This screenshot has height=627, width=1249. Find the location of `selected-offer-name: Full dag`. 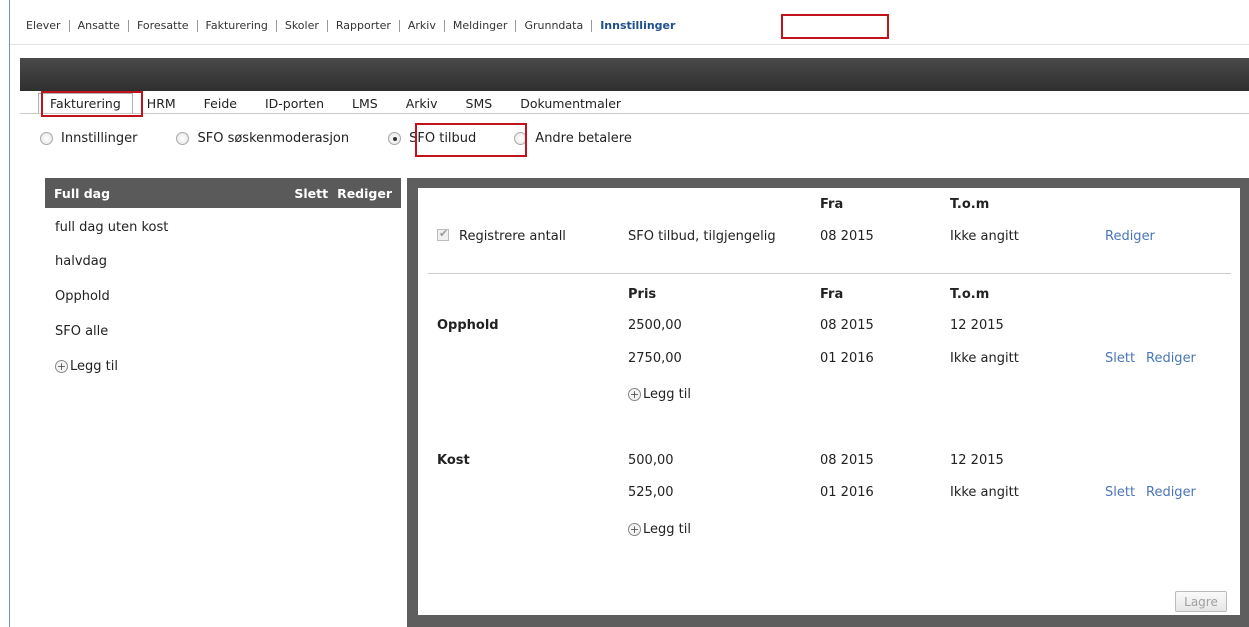

selected-offer-name: Full dag is located at coordinates (82, 193).